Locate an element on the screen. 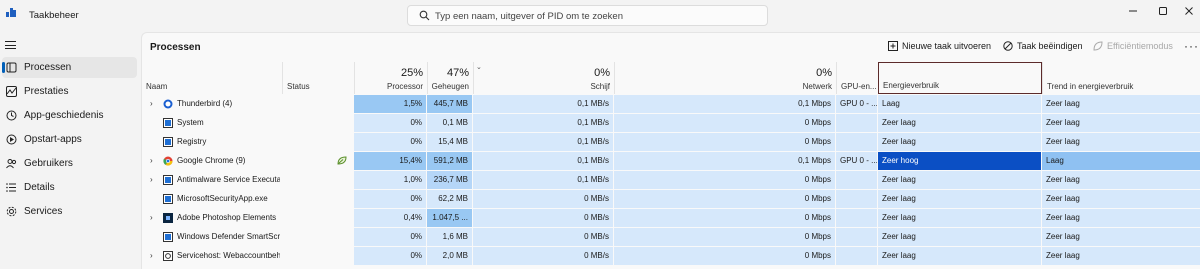 Image resolution: width=1200 pixels, height=269 pixels. leaf-icon is located at coordinates (1098, 46).